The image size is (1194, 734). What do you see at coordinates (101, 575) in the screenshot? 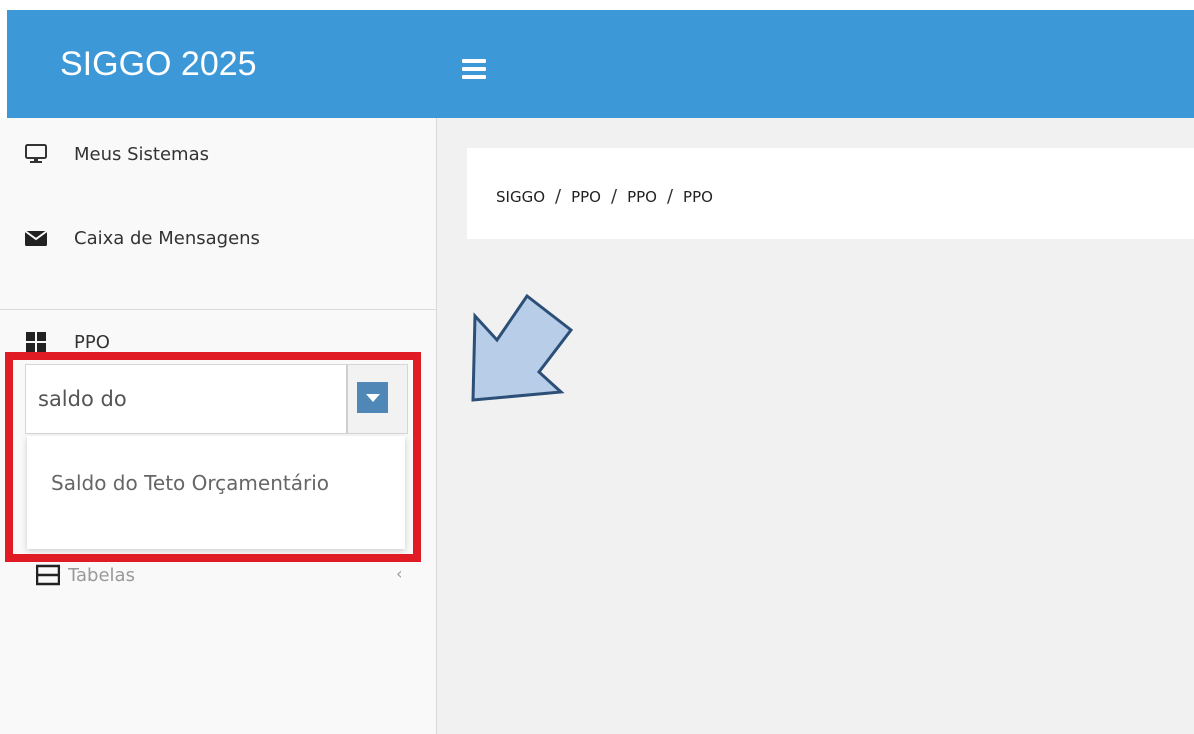
I see `sidebar-item-label: Tabelas` at bounding box center [101, 575].